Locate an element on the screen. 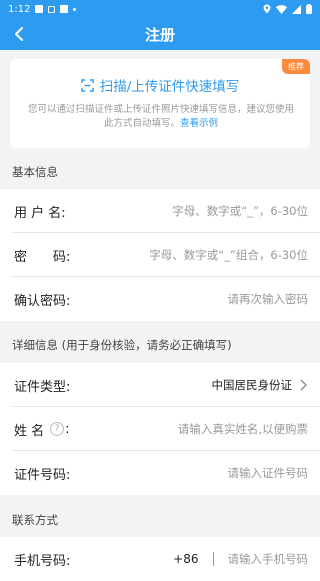  help-icon: ? is located at coordinates (57, 429).